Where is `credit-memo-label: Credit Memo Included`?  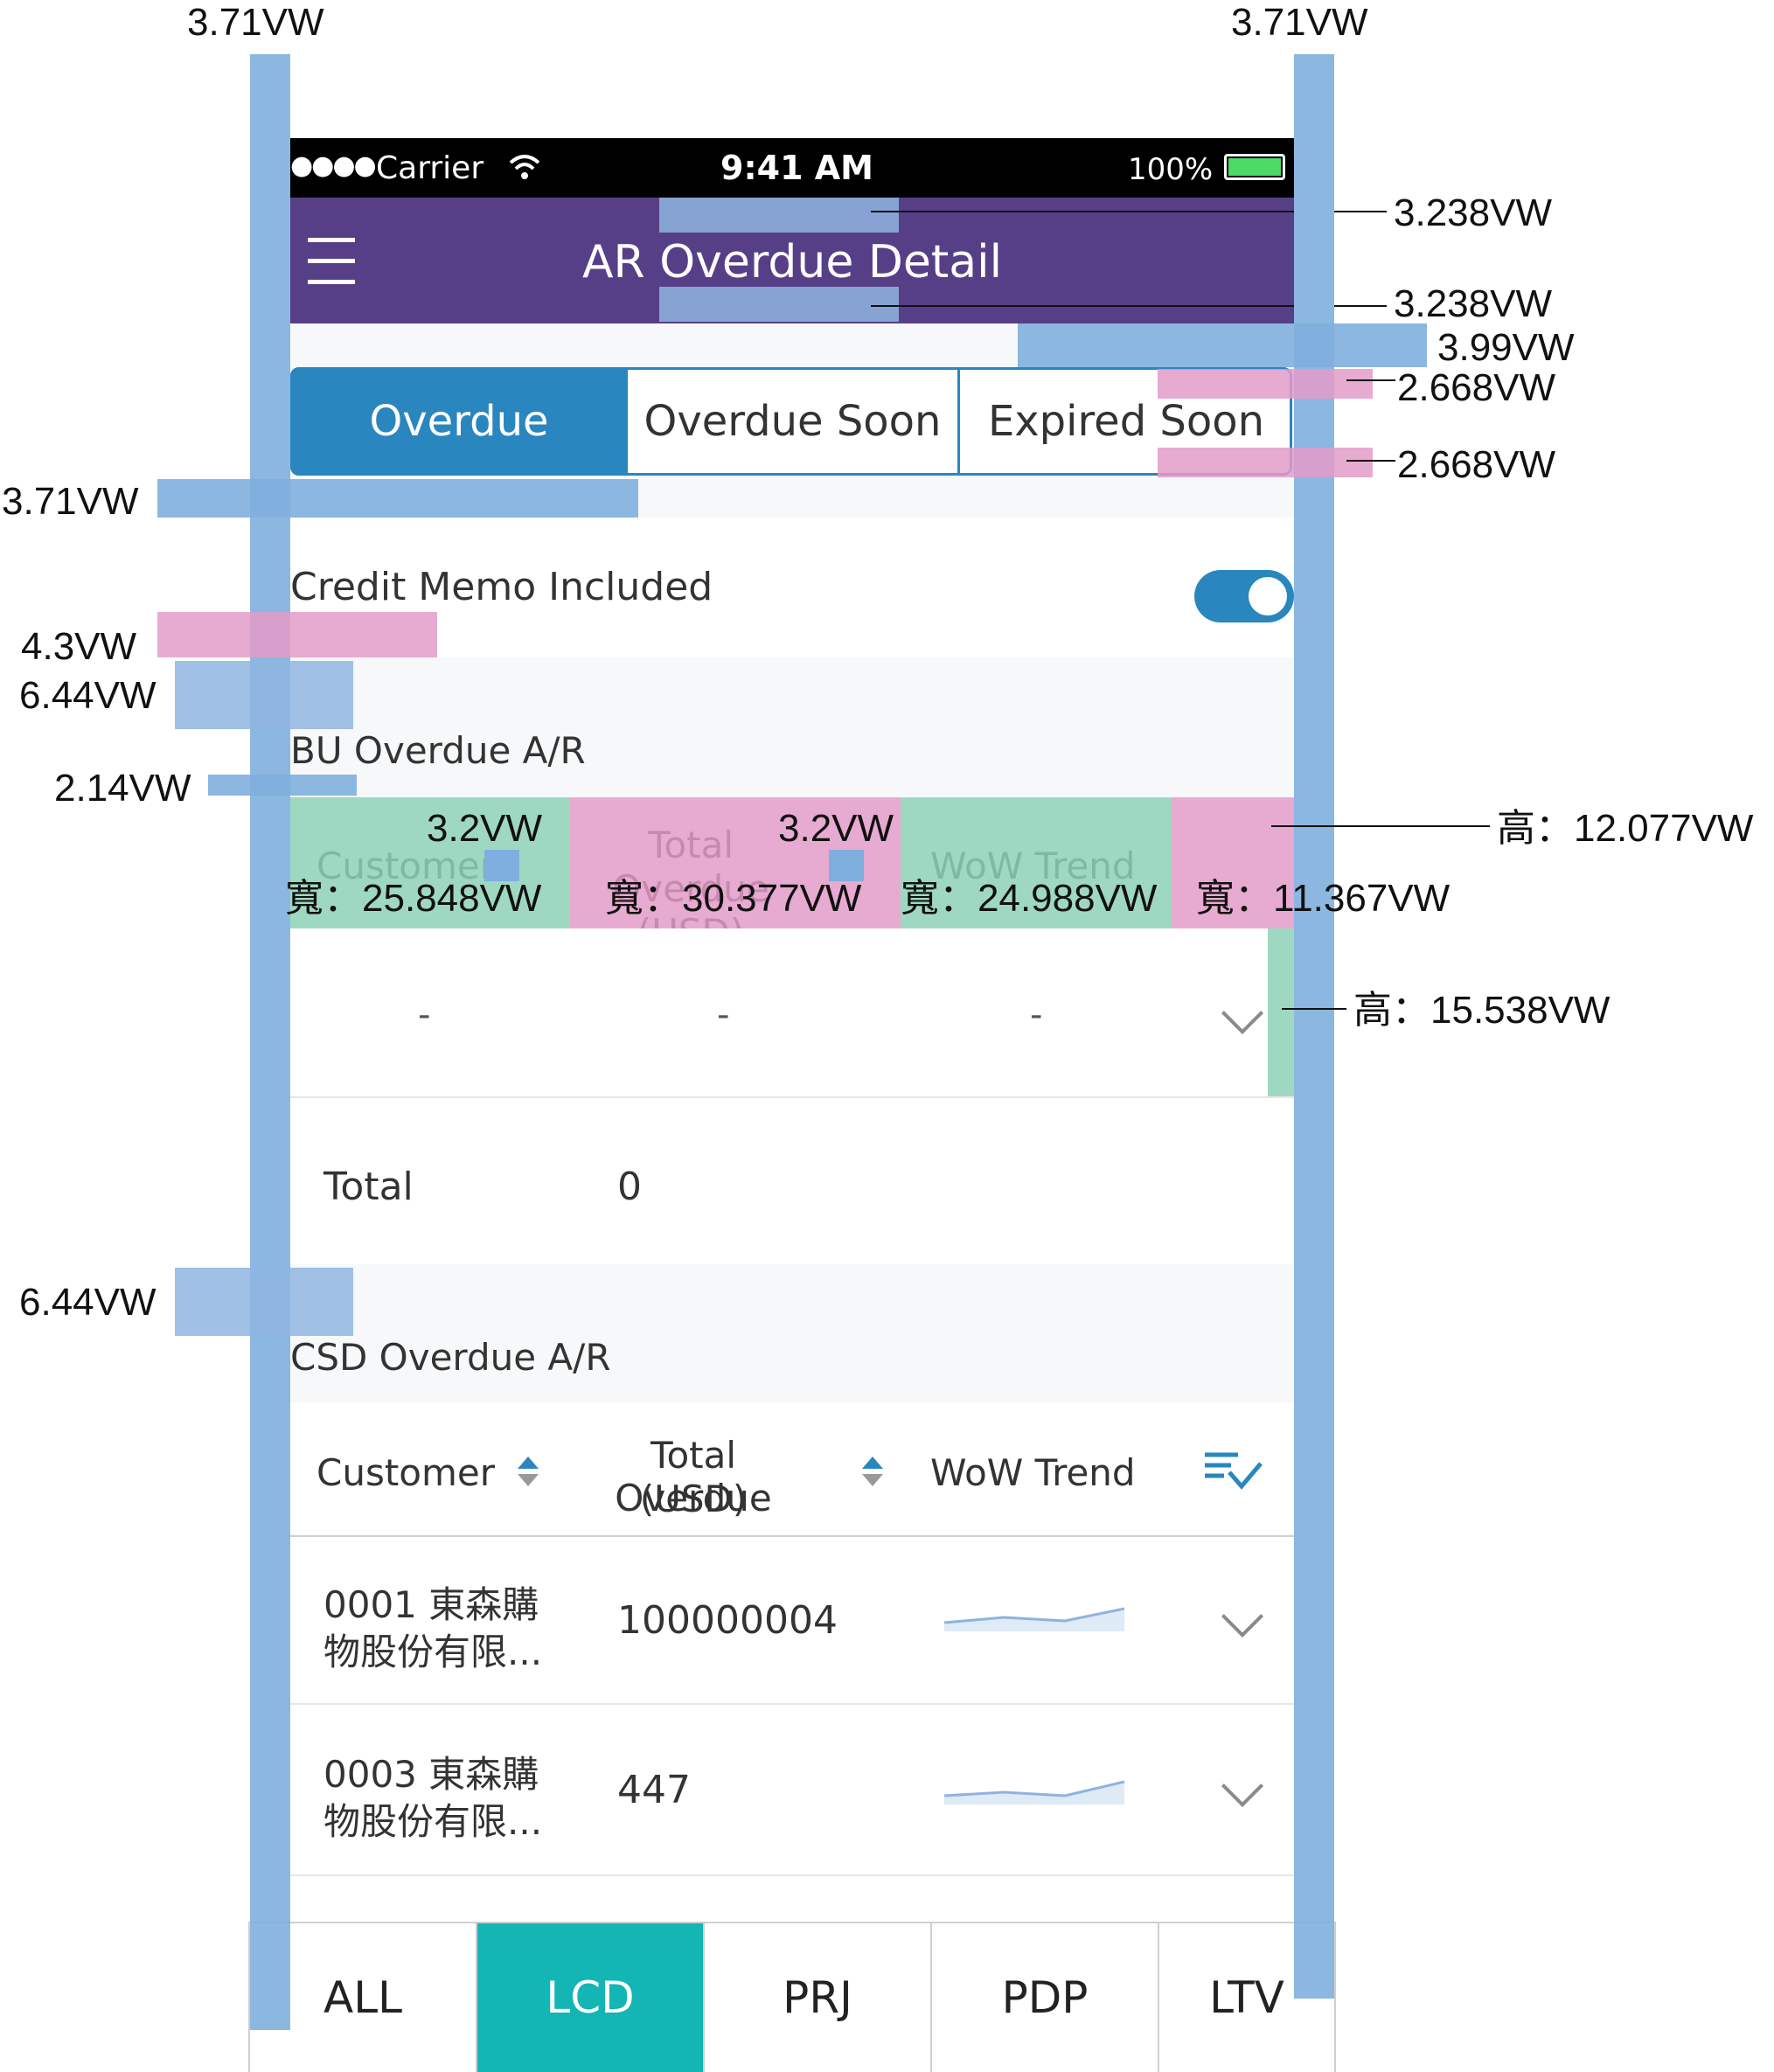
credit-memo-label: Credit Memo Included is located at coordinates (502, 587).